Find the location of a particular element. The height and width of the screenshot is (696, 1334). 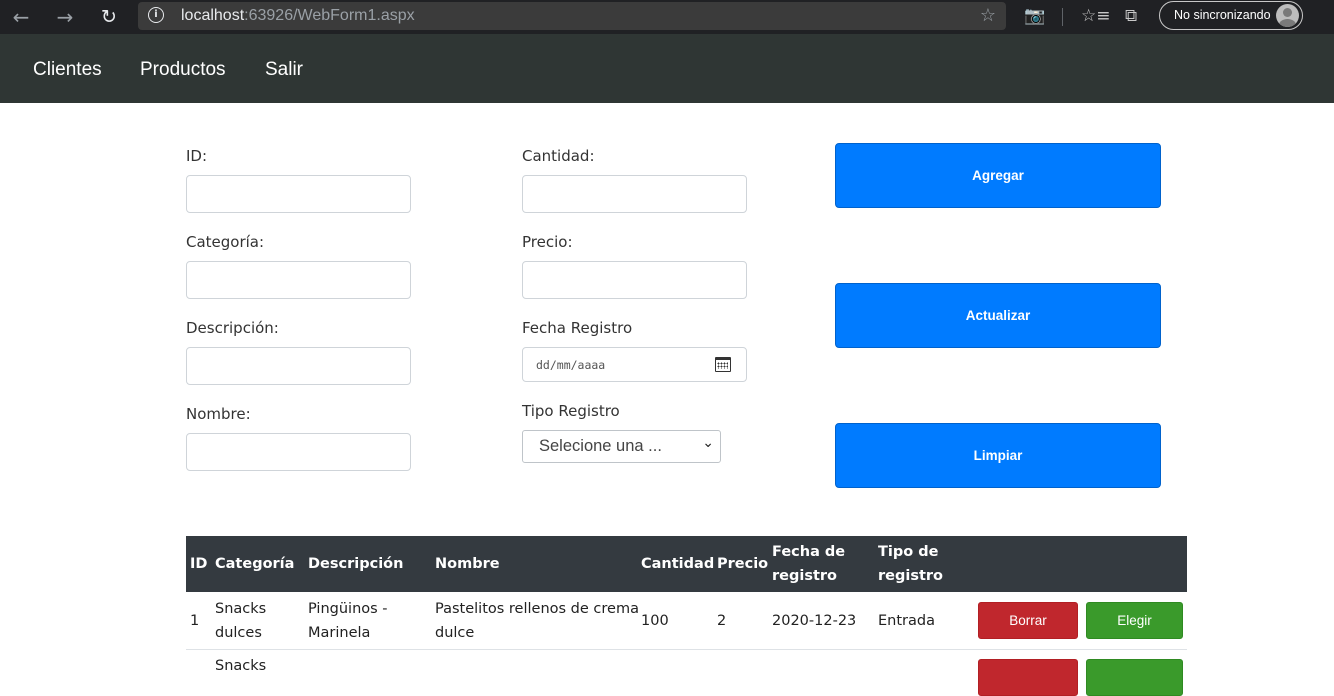

cantidad-input is located at coordinates (634, 194).